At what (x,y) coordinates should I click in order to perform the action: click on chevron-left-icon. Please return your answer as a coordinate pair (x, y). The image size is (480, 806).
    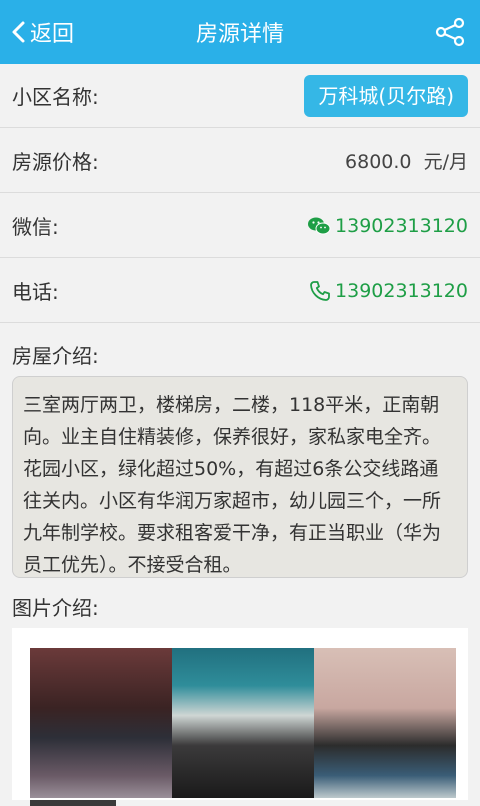
    Looking at the image, I should click on (18, 32).